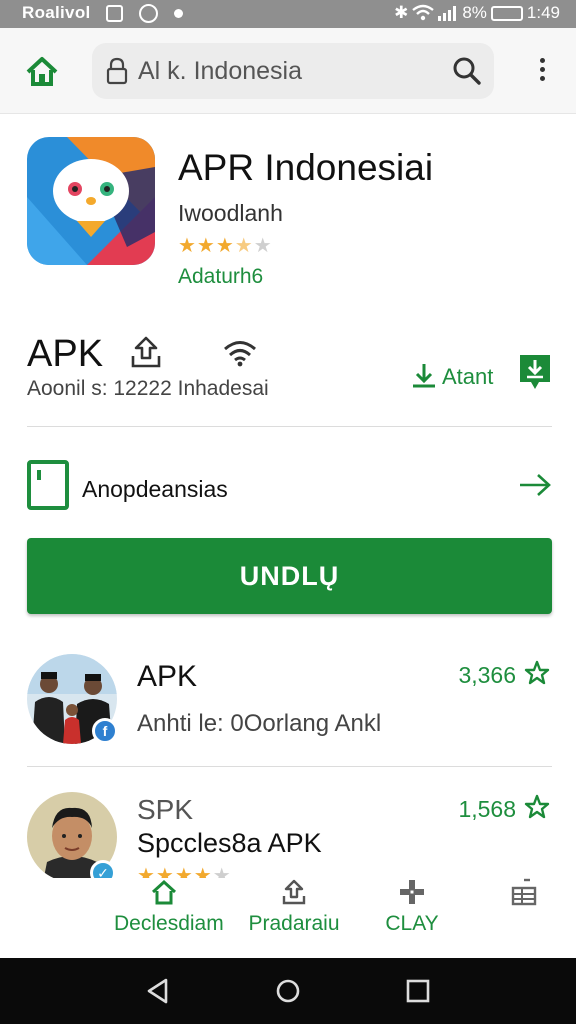  Describe the element at coordinates (467, 377) in the screenshot. I see `download-label: Atant` at that location.